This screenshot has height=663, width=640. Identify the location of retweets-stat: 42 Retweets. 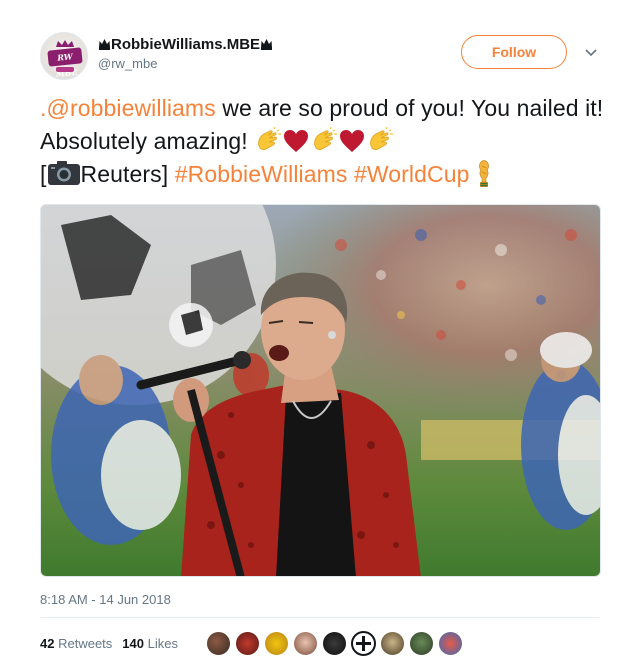
(76, 643).